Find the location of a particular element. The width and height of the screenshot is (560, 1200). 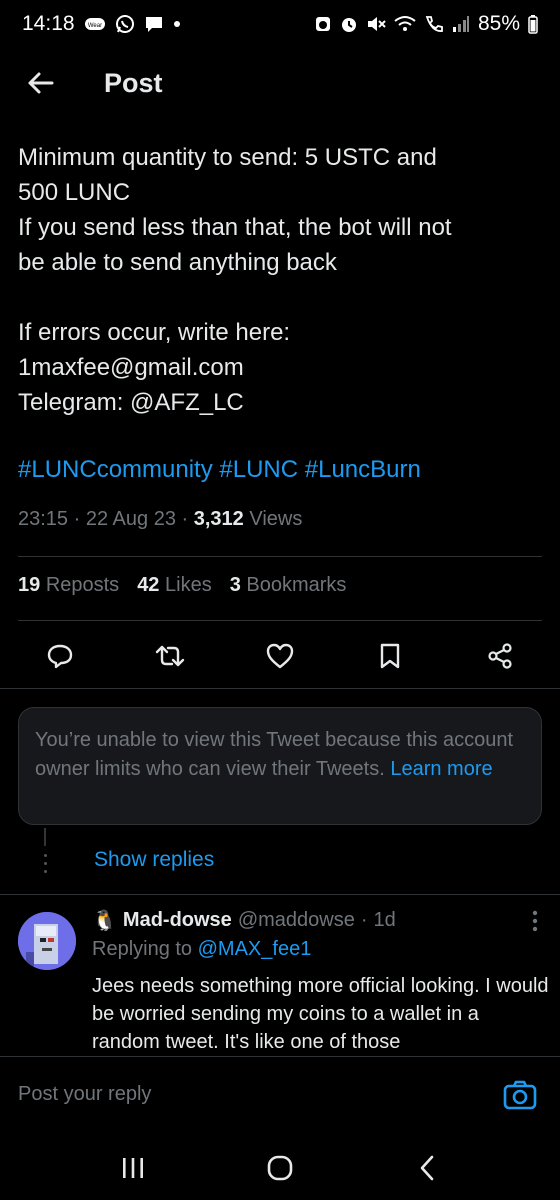

reposts-label: Reposts is located at coordinates (82, 585).